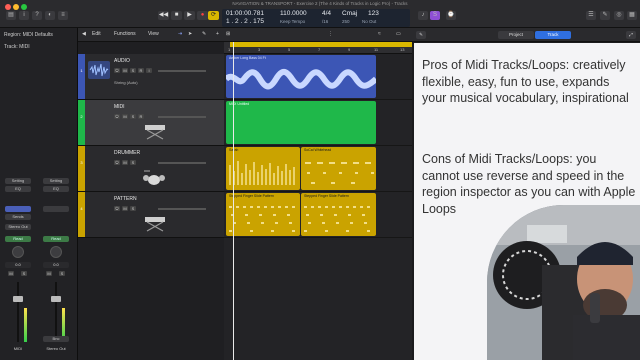 The width and height of the screenshot is (640, 360). I want to click on info-icon: i, so click(24, 15).